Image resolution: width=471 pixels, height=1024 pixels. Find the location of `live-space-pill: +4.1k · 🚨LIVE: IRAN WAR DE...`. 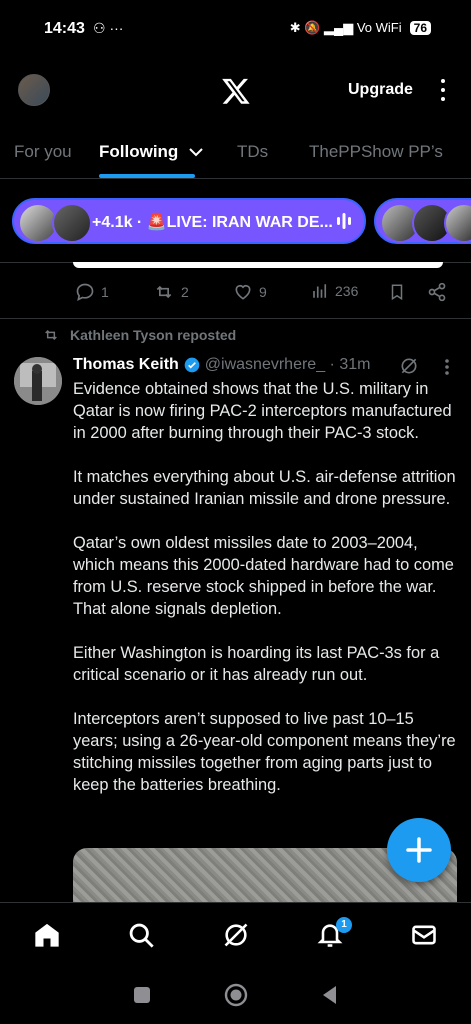

live-space-pill: +4.1k · 🚨LIVE: IRAN WAR DE... is located at coordinates (189, 221).